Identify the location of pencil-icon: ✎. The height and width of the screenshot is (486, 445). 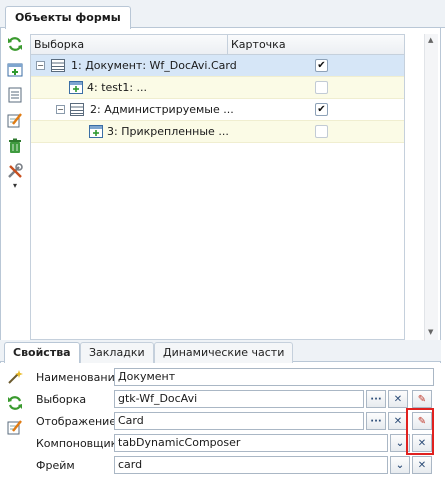
(422, 399).